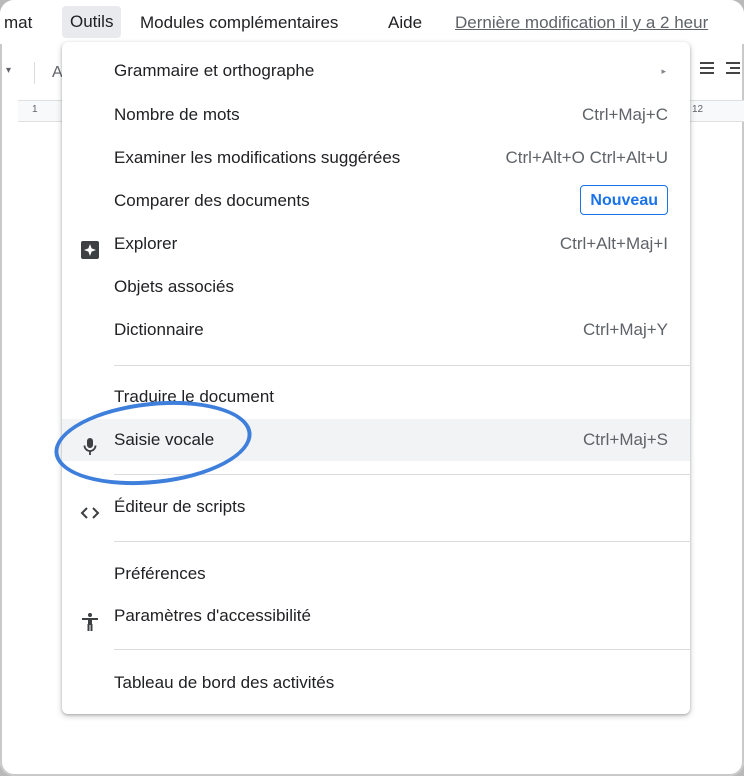  Describe the element at coordinates (376, 507) in the screenshot. I see `menu-item-editeur-scripts: Éditeur de scripts` at that location.